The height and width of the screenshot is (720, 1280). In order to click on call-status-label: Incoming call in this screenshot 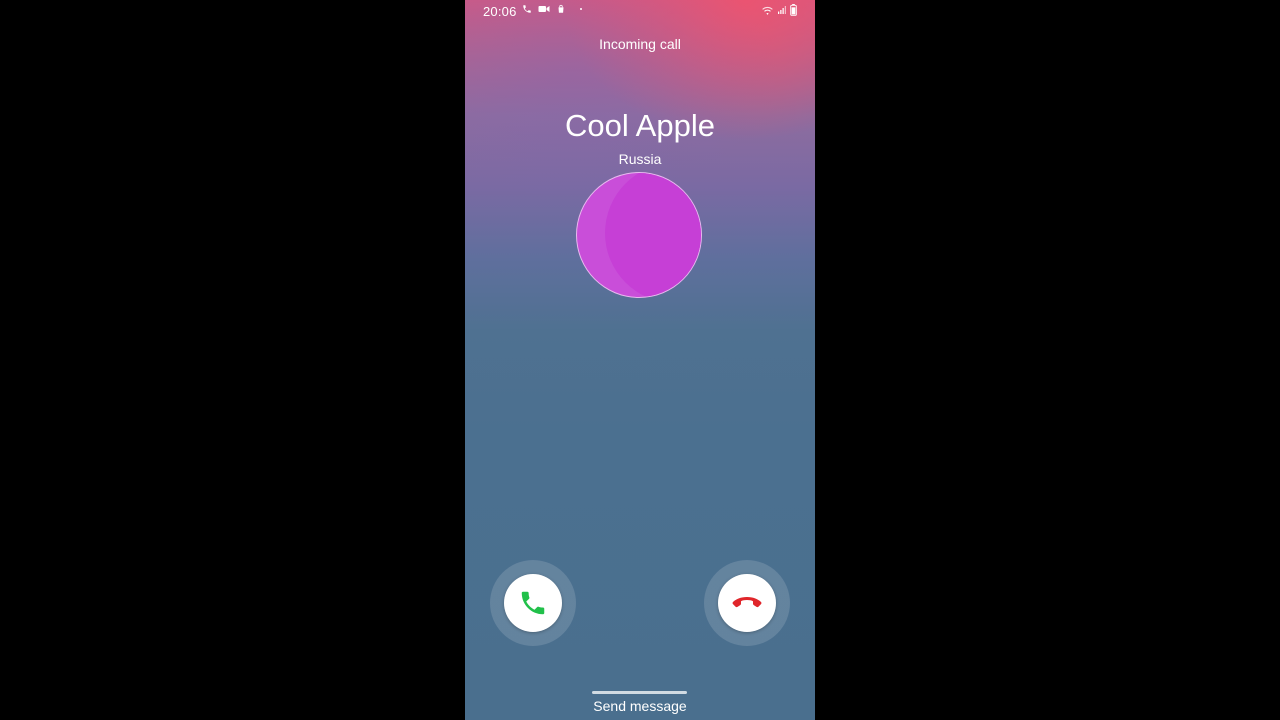, I will do `click(640, 44)`.